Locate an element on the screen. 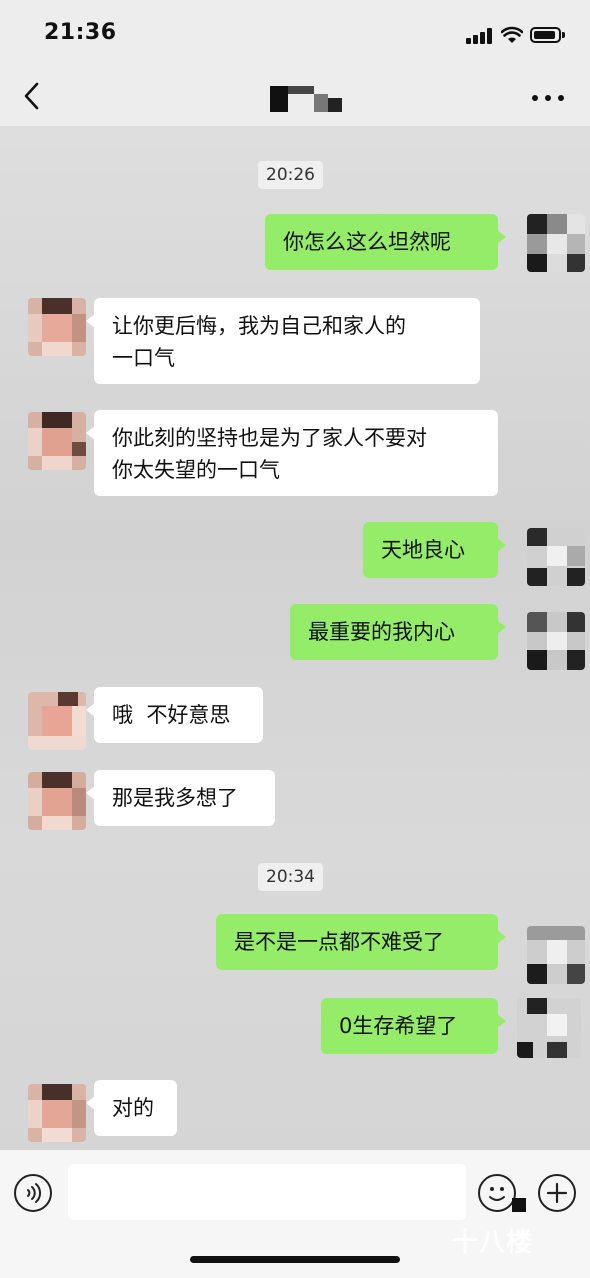 The image size is (590, 1278). pixelated-block is located at coordinates (519, 1205).